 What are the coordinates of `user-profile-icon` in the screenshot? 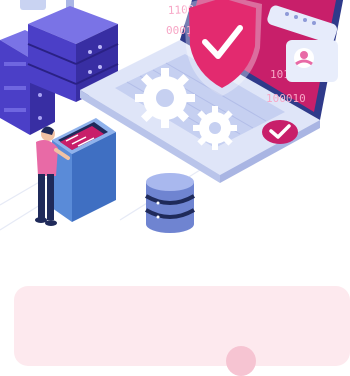 It's located at (312, 61).